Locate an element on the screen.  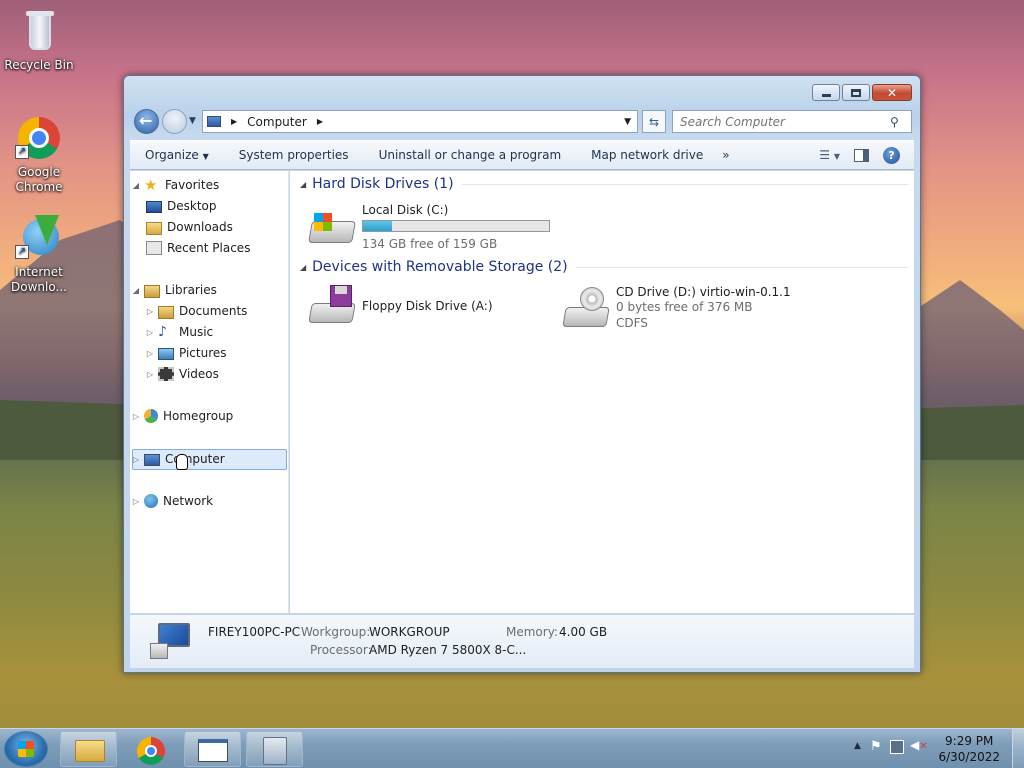
clock-date: 6/30/2022 is located at coordinates (969, 757).